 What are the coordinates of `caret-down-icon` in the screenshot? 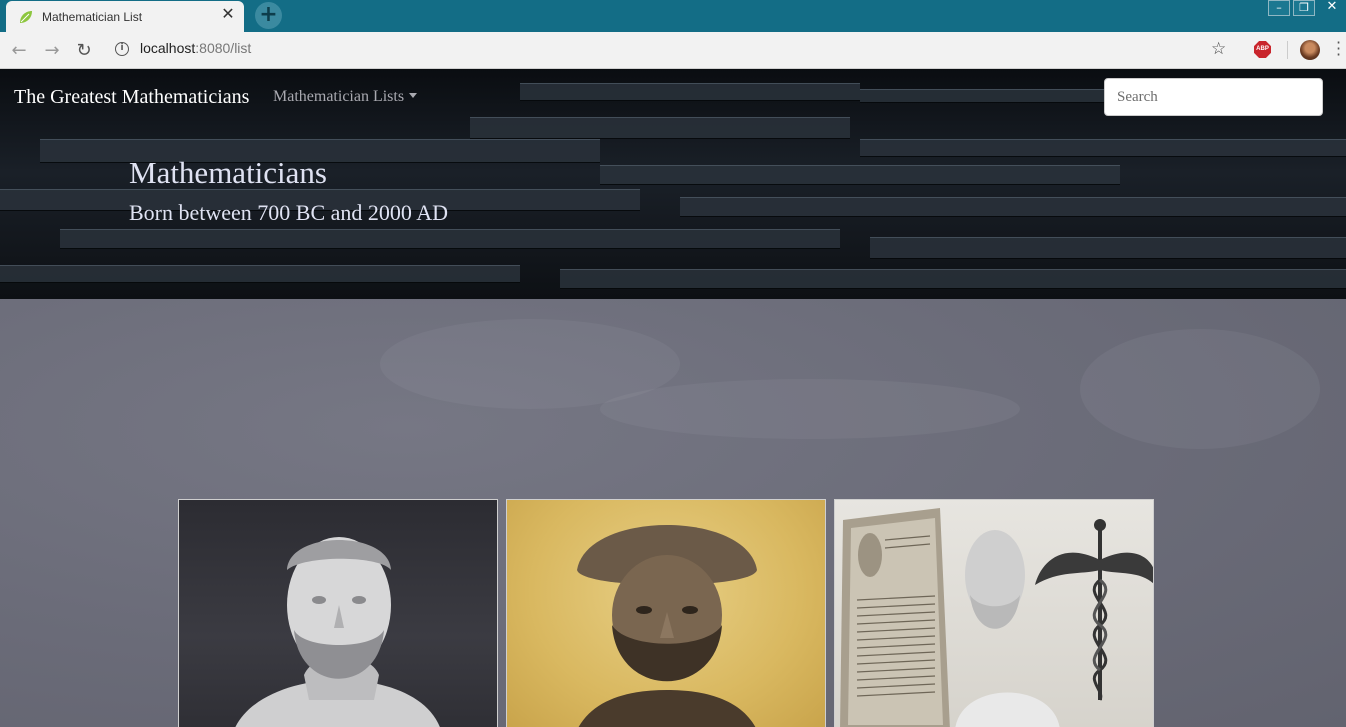 It's located at (413, 95).